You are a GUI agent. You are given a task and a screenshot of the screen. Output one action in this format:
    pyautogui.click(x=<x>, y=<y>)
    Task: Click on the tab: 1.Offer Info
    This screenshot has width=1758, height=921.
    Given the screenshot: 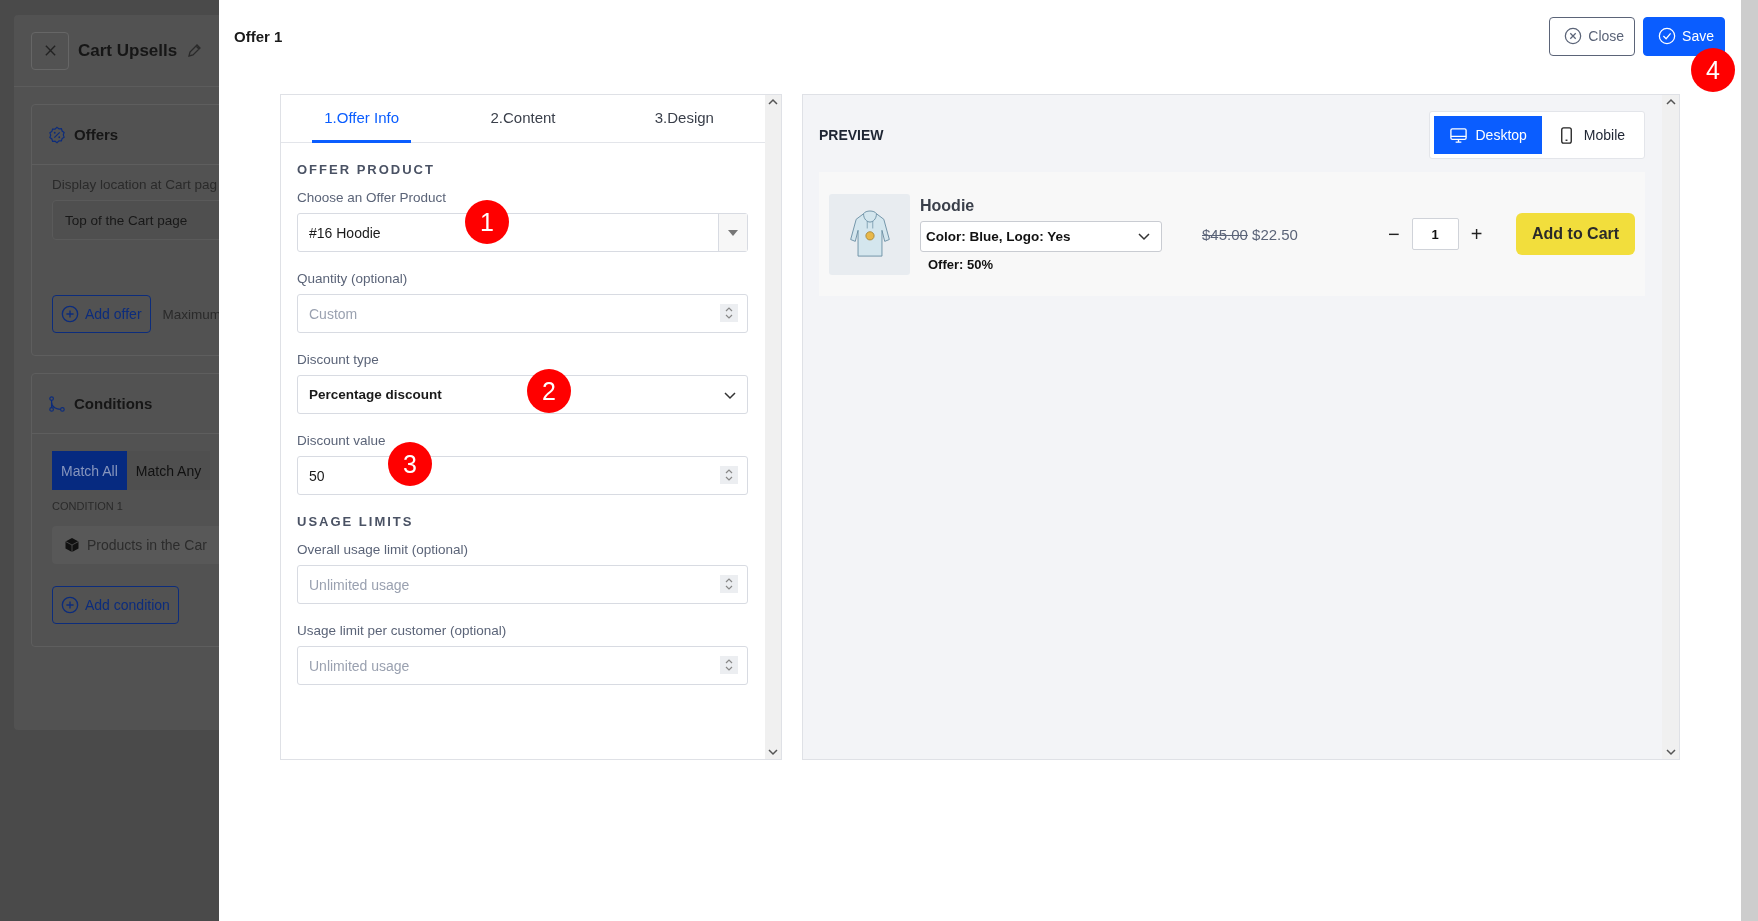 What is the action you would take?
    pyautogui.click(x=362, y=119)
    